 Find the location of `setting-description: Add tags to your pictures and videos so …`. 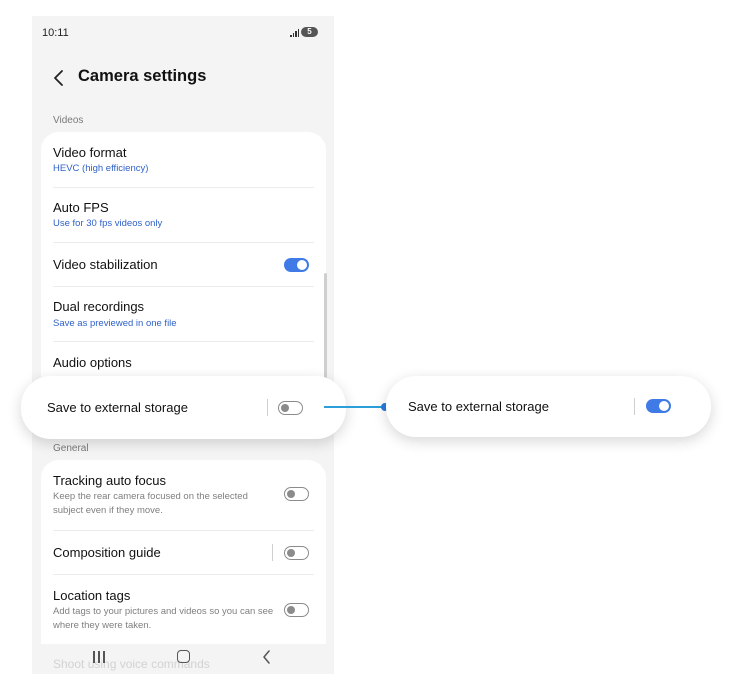

setting-description: Add tags to your pictures and videos so … is located at coordinates (163, 618).